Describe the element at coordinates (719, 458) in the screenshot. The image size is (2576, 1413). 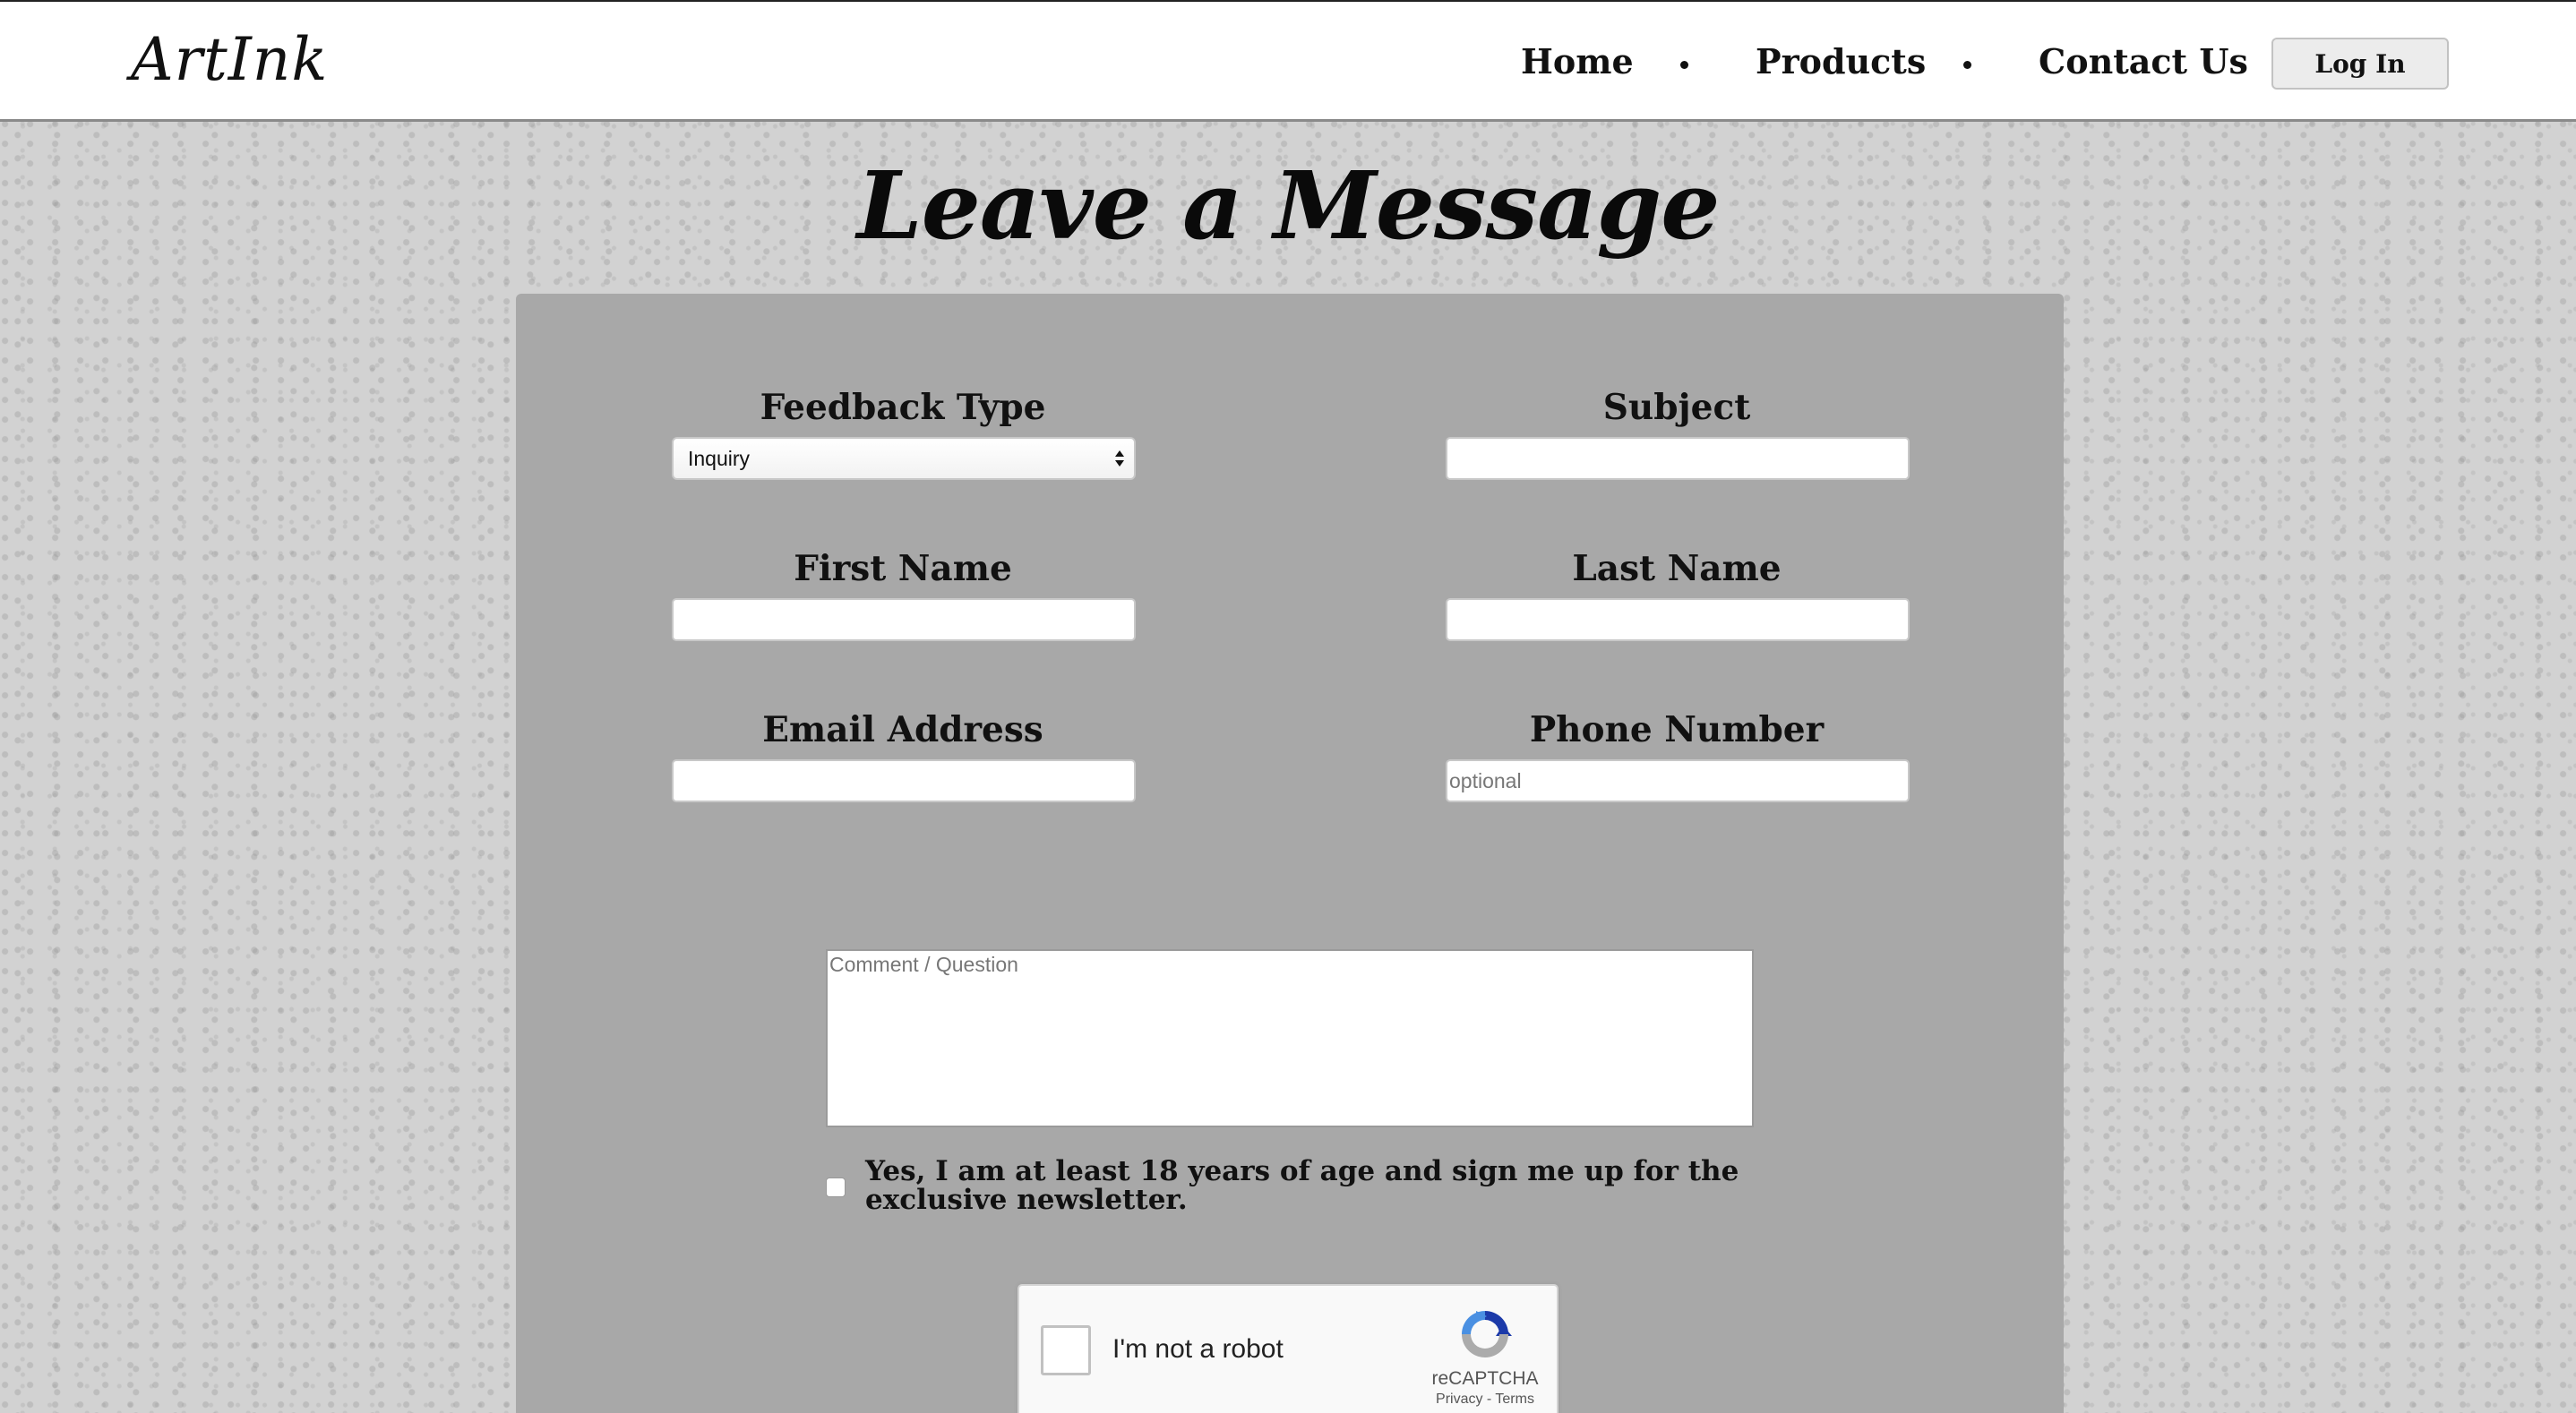
I see `feedback-type-selected-value: Inquiry` at that location.